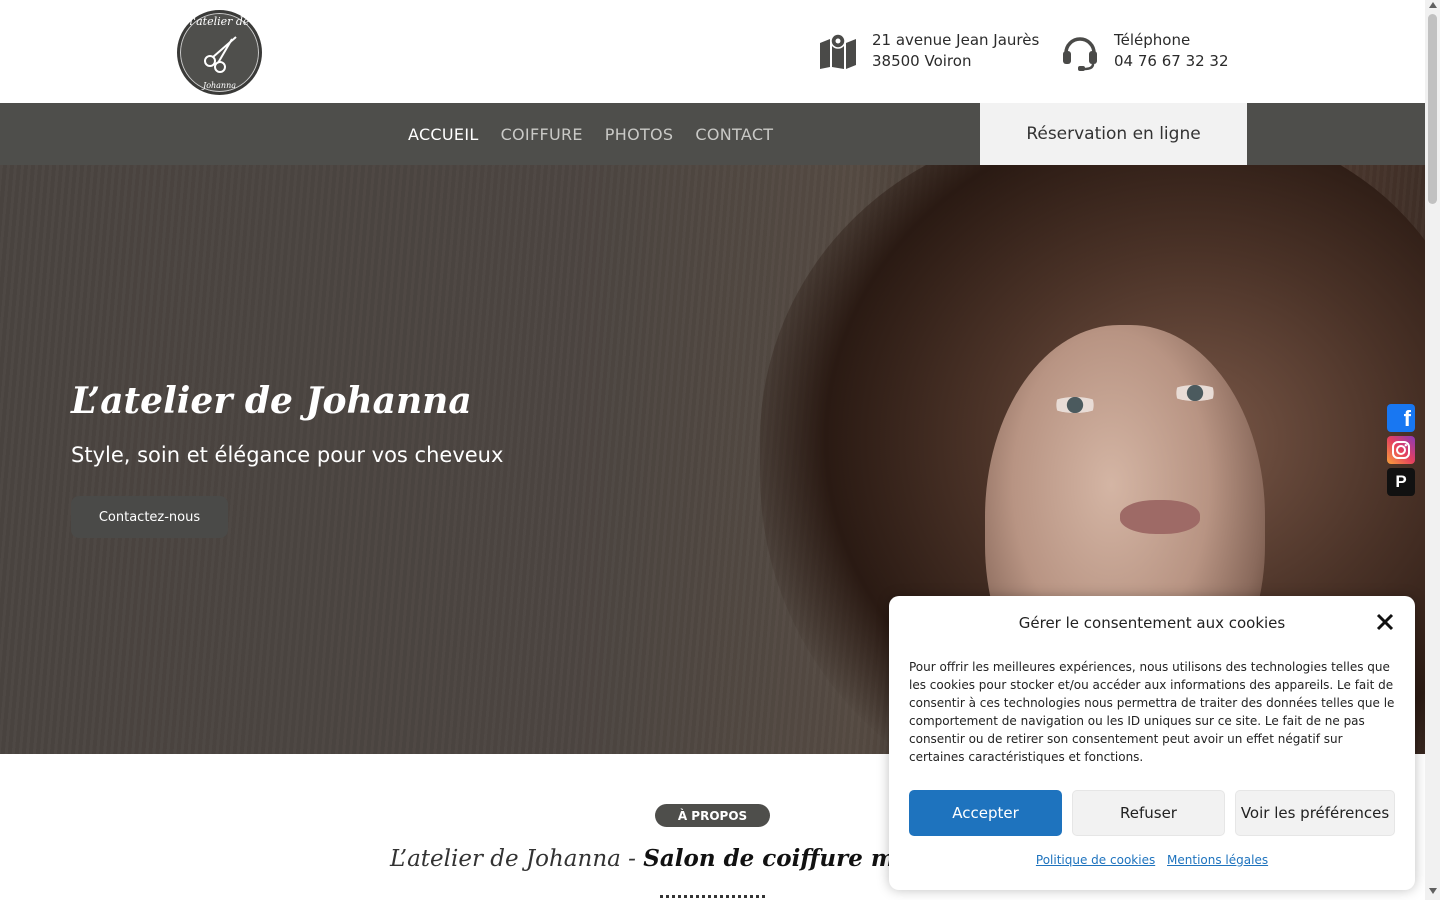  Describe the element at coordinates (838, 51) in the screenshot. I see `map-icon` at that location.